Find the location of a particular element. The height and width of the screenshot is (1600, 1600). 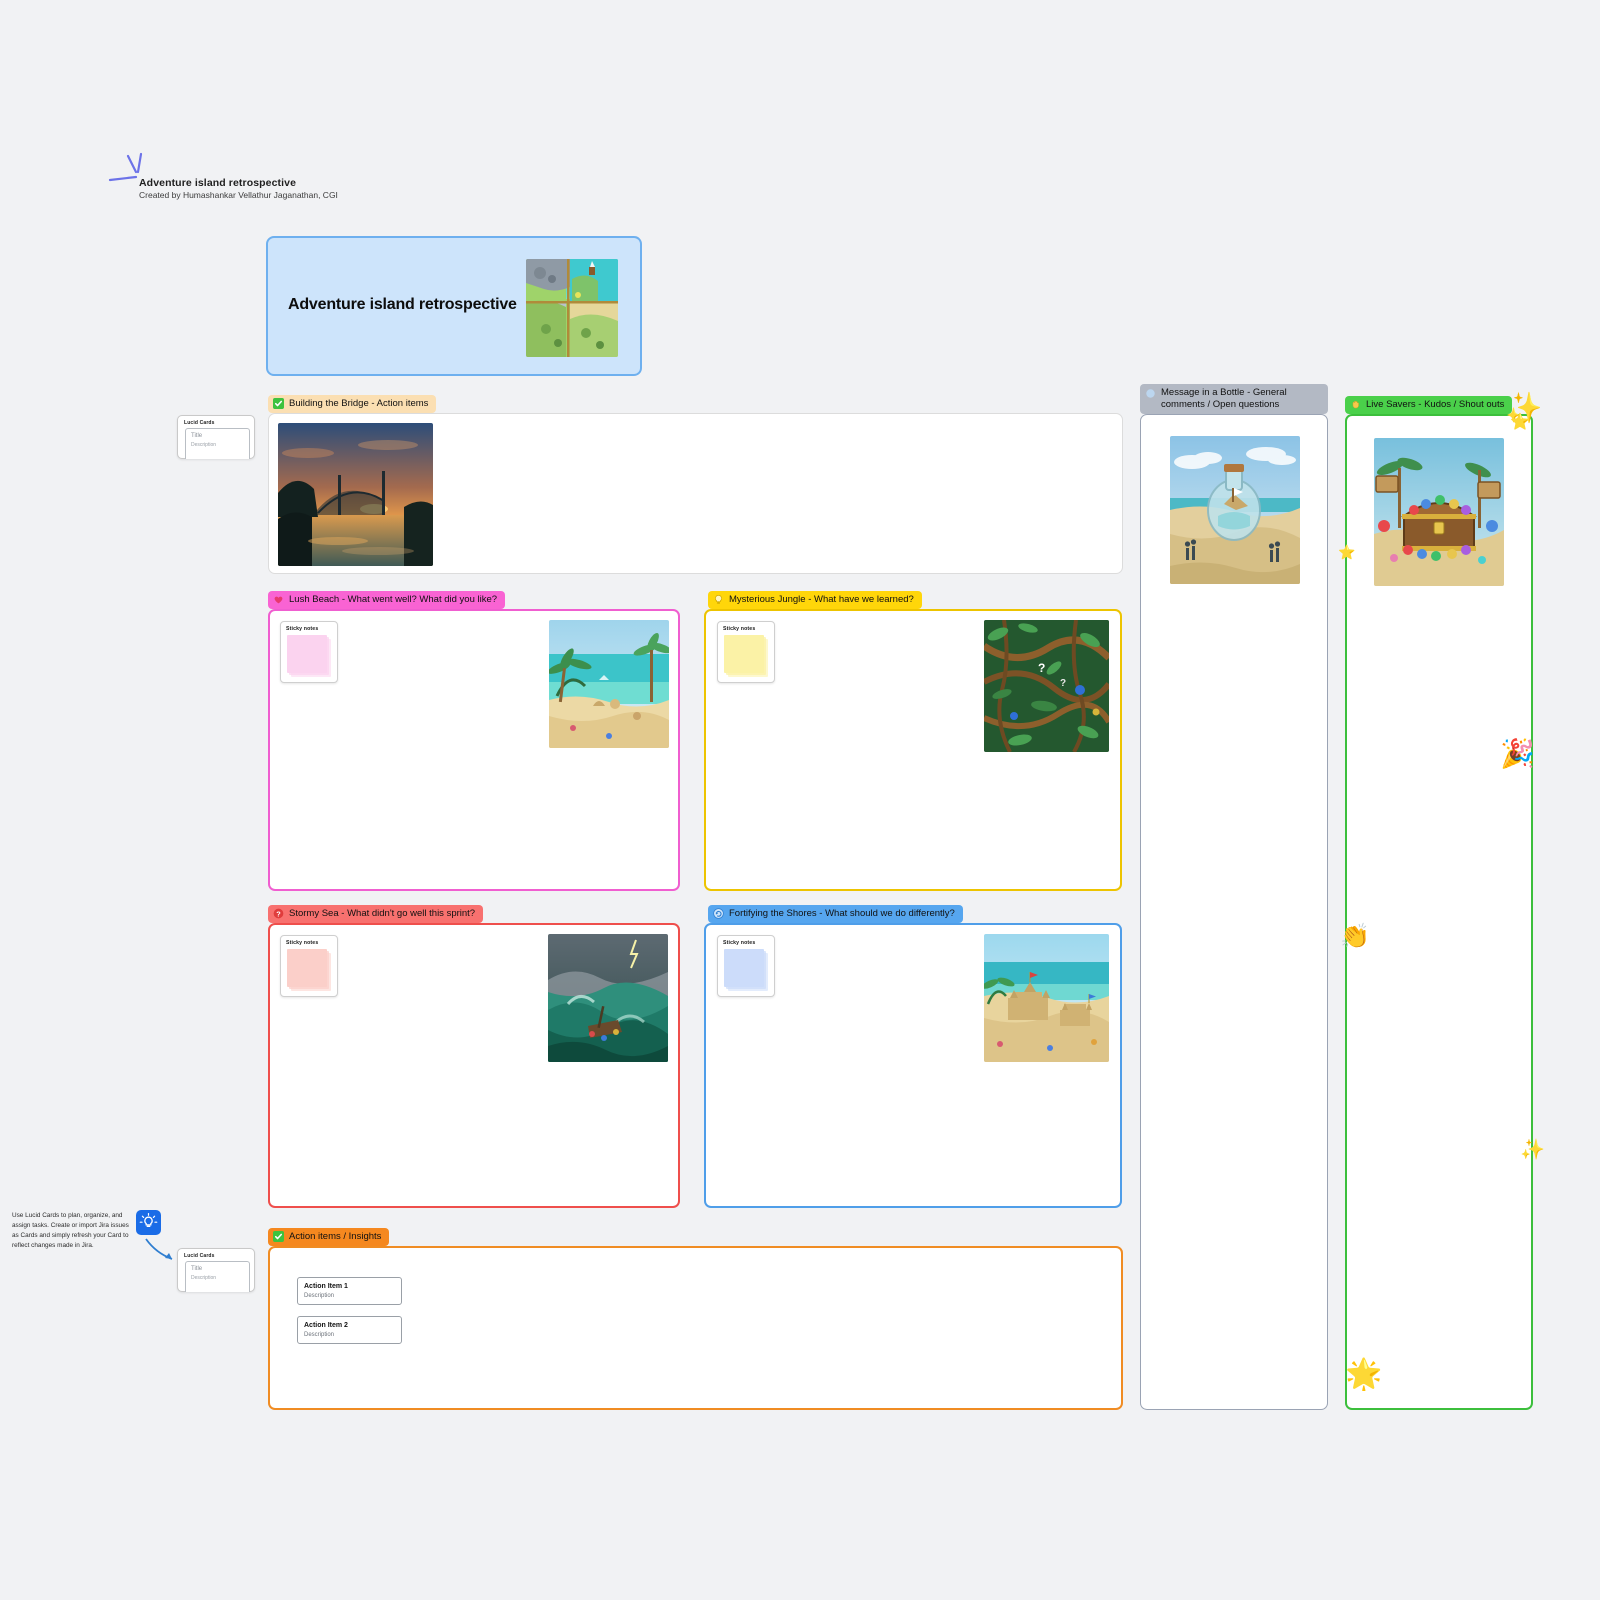

adventure-island-map-image is located at coordinates (572, 308).